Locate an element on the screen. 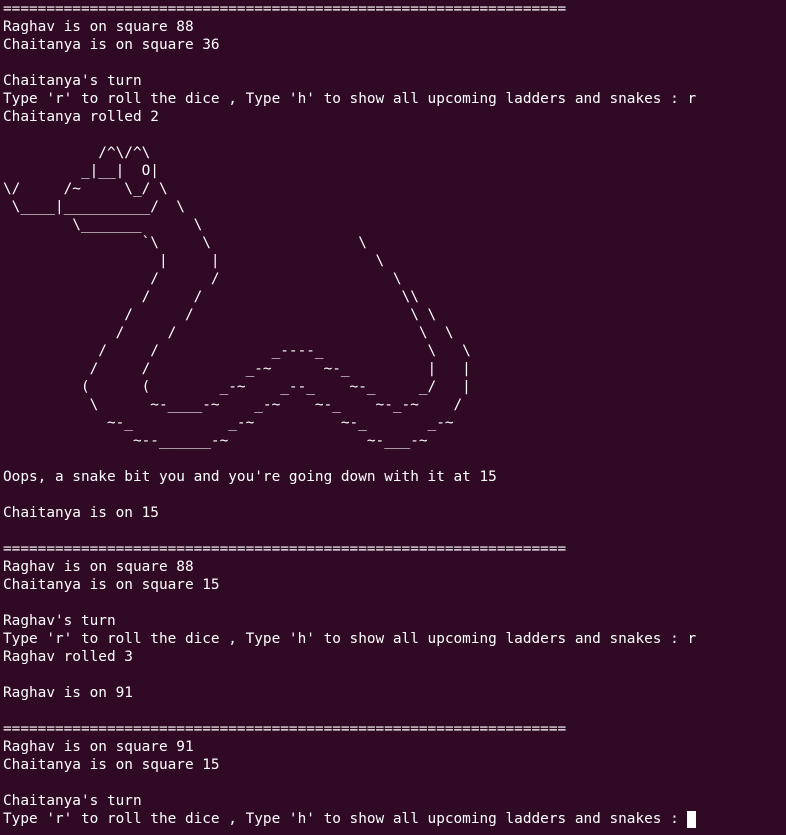 Image resolution: width=786 pixels, height=835 pixels. text-cursor is located at coordinates (692, 819).